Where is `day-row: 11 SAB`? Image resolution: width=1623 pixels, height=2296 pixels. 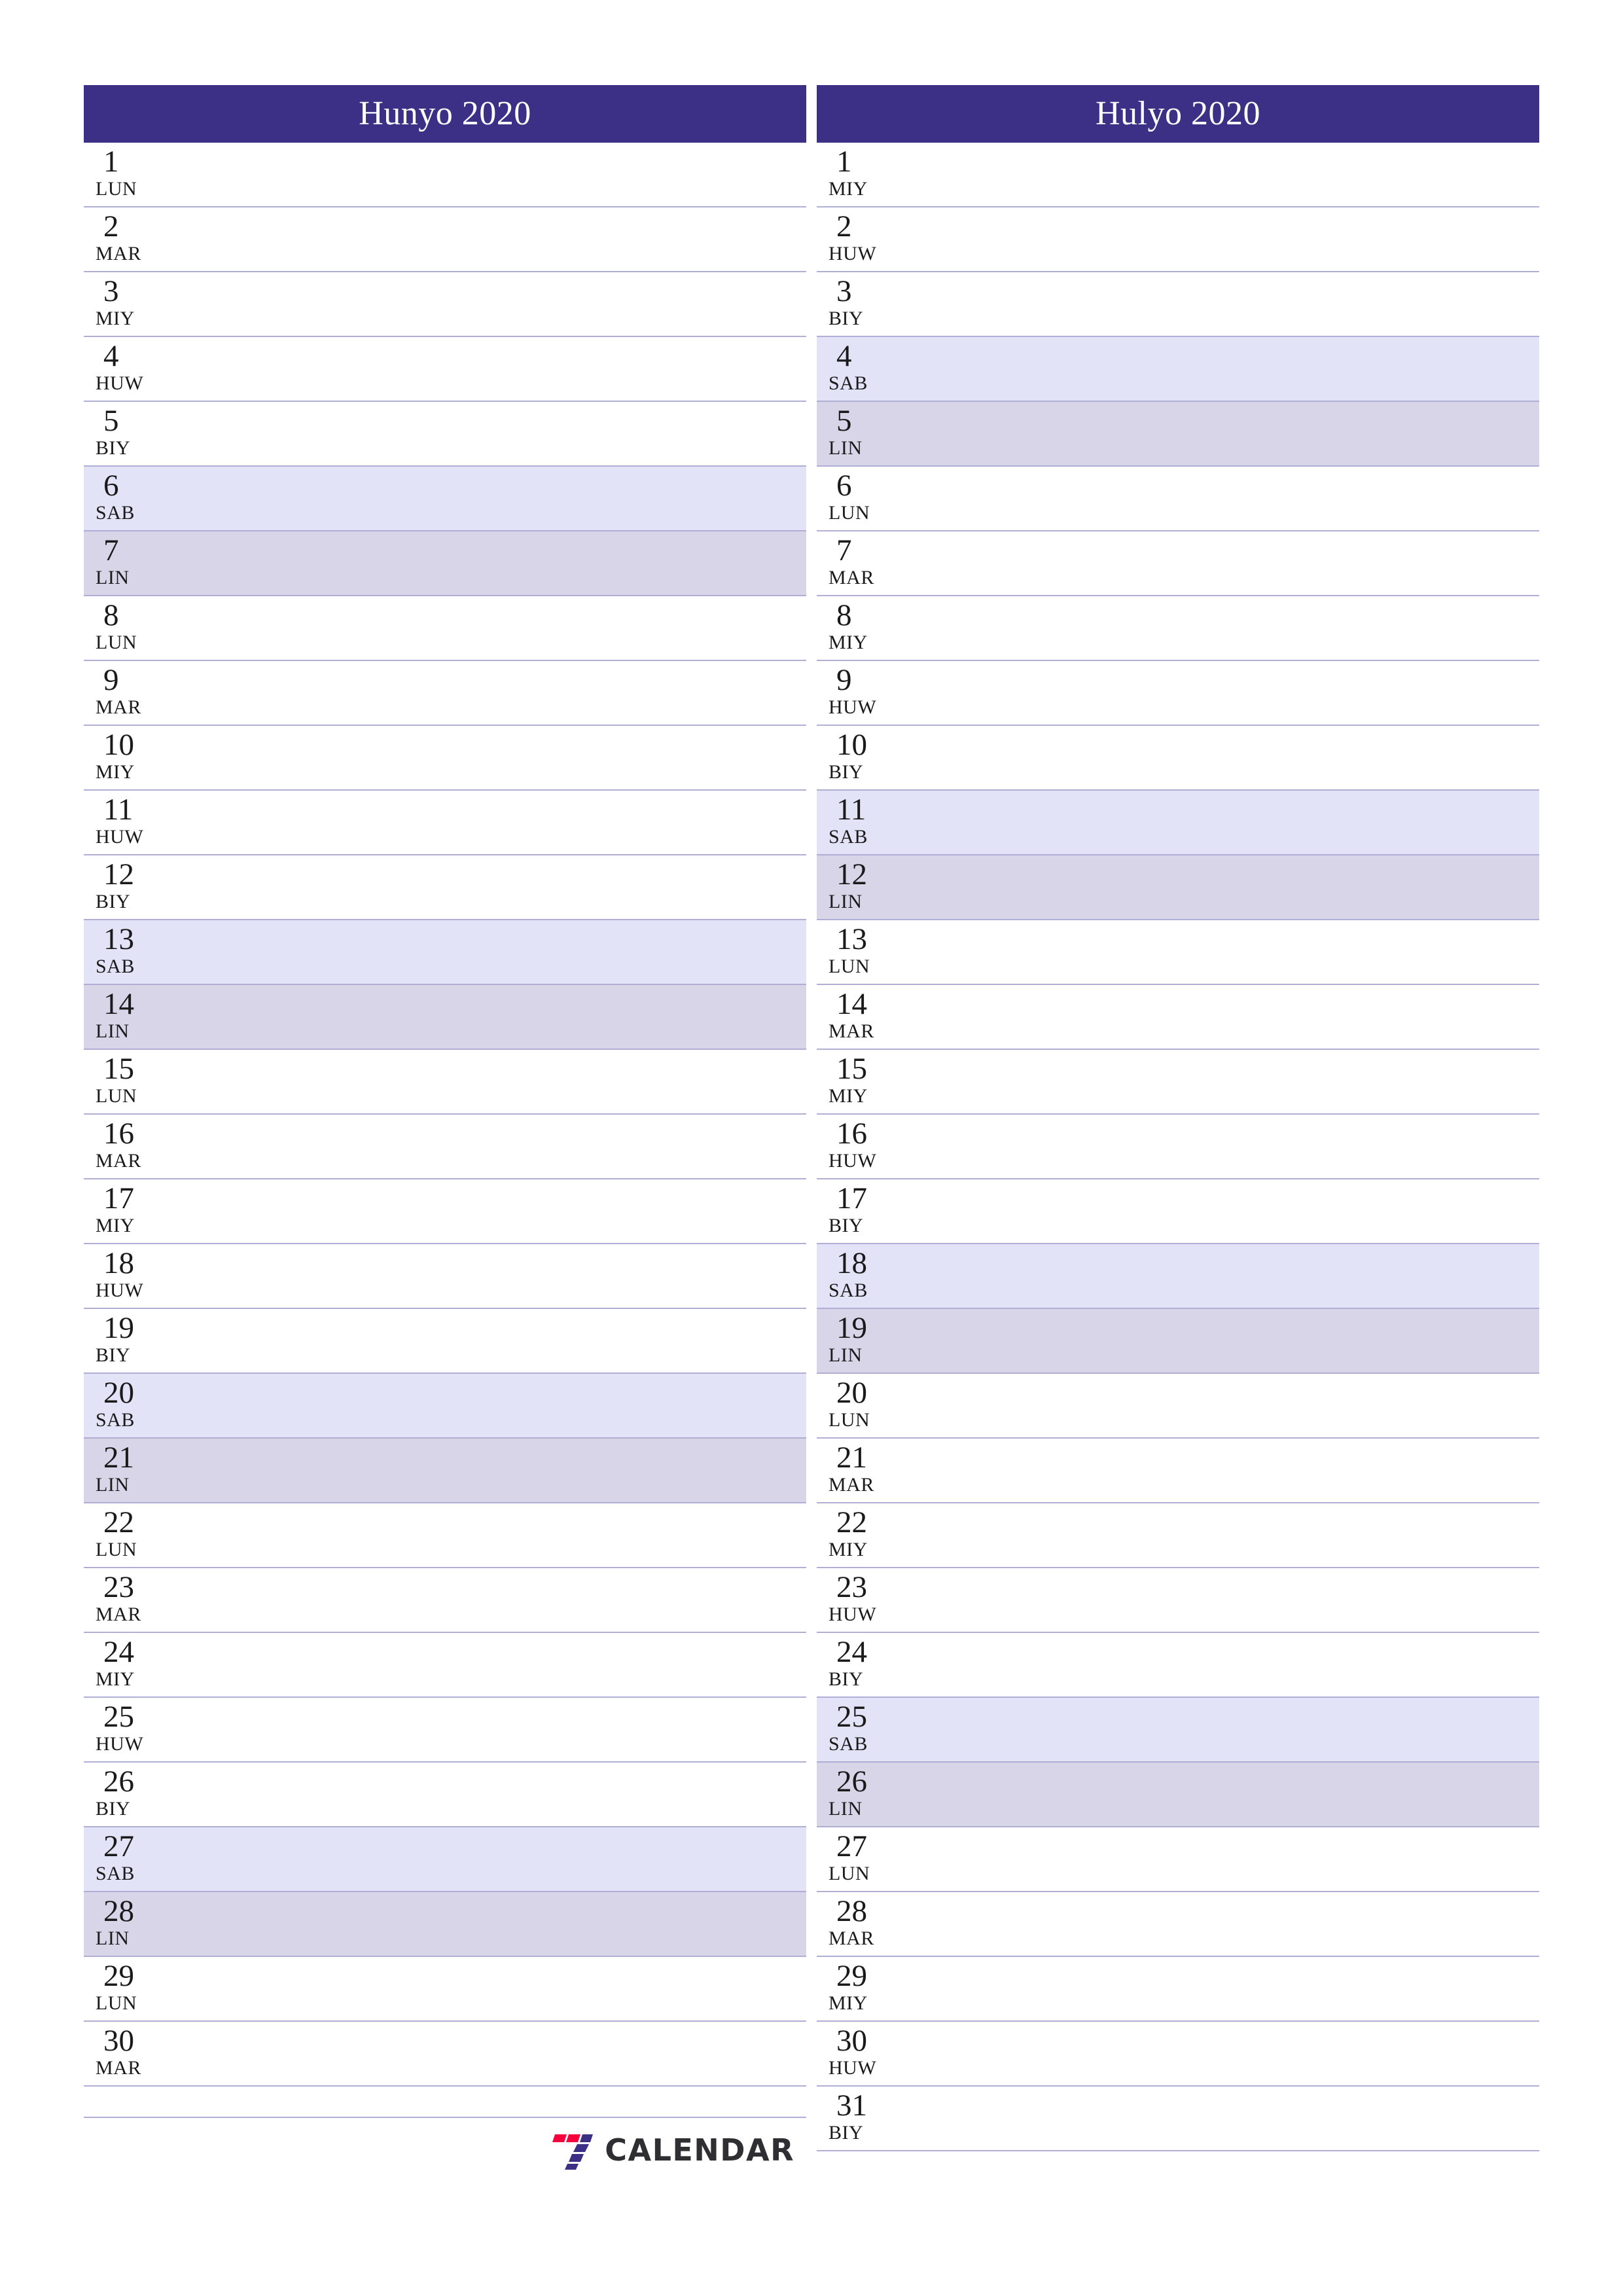 day-row: 11 SAB is located at coordinates (1178, 823).